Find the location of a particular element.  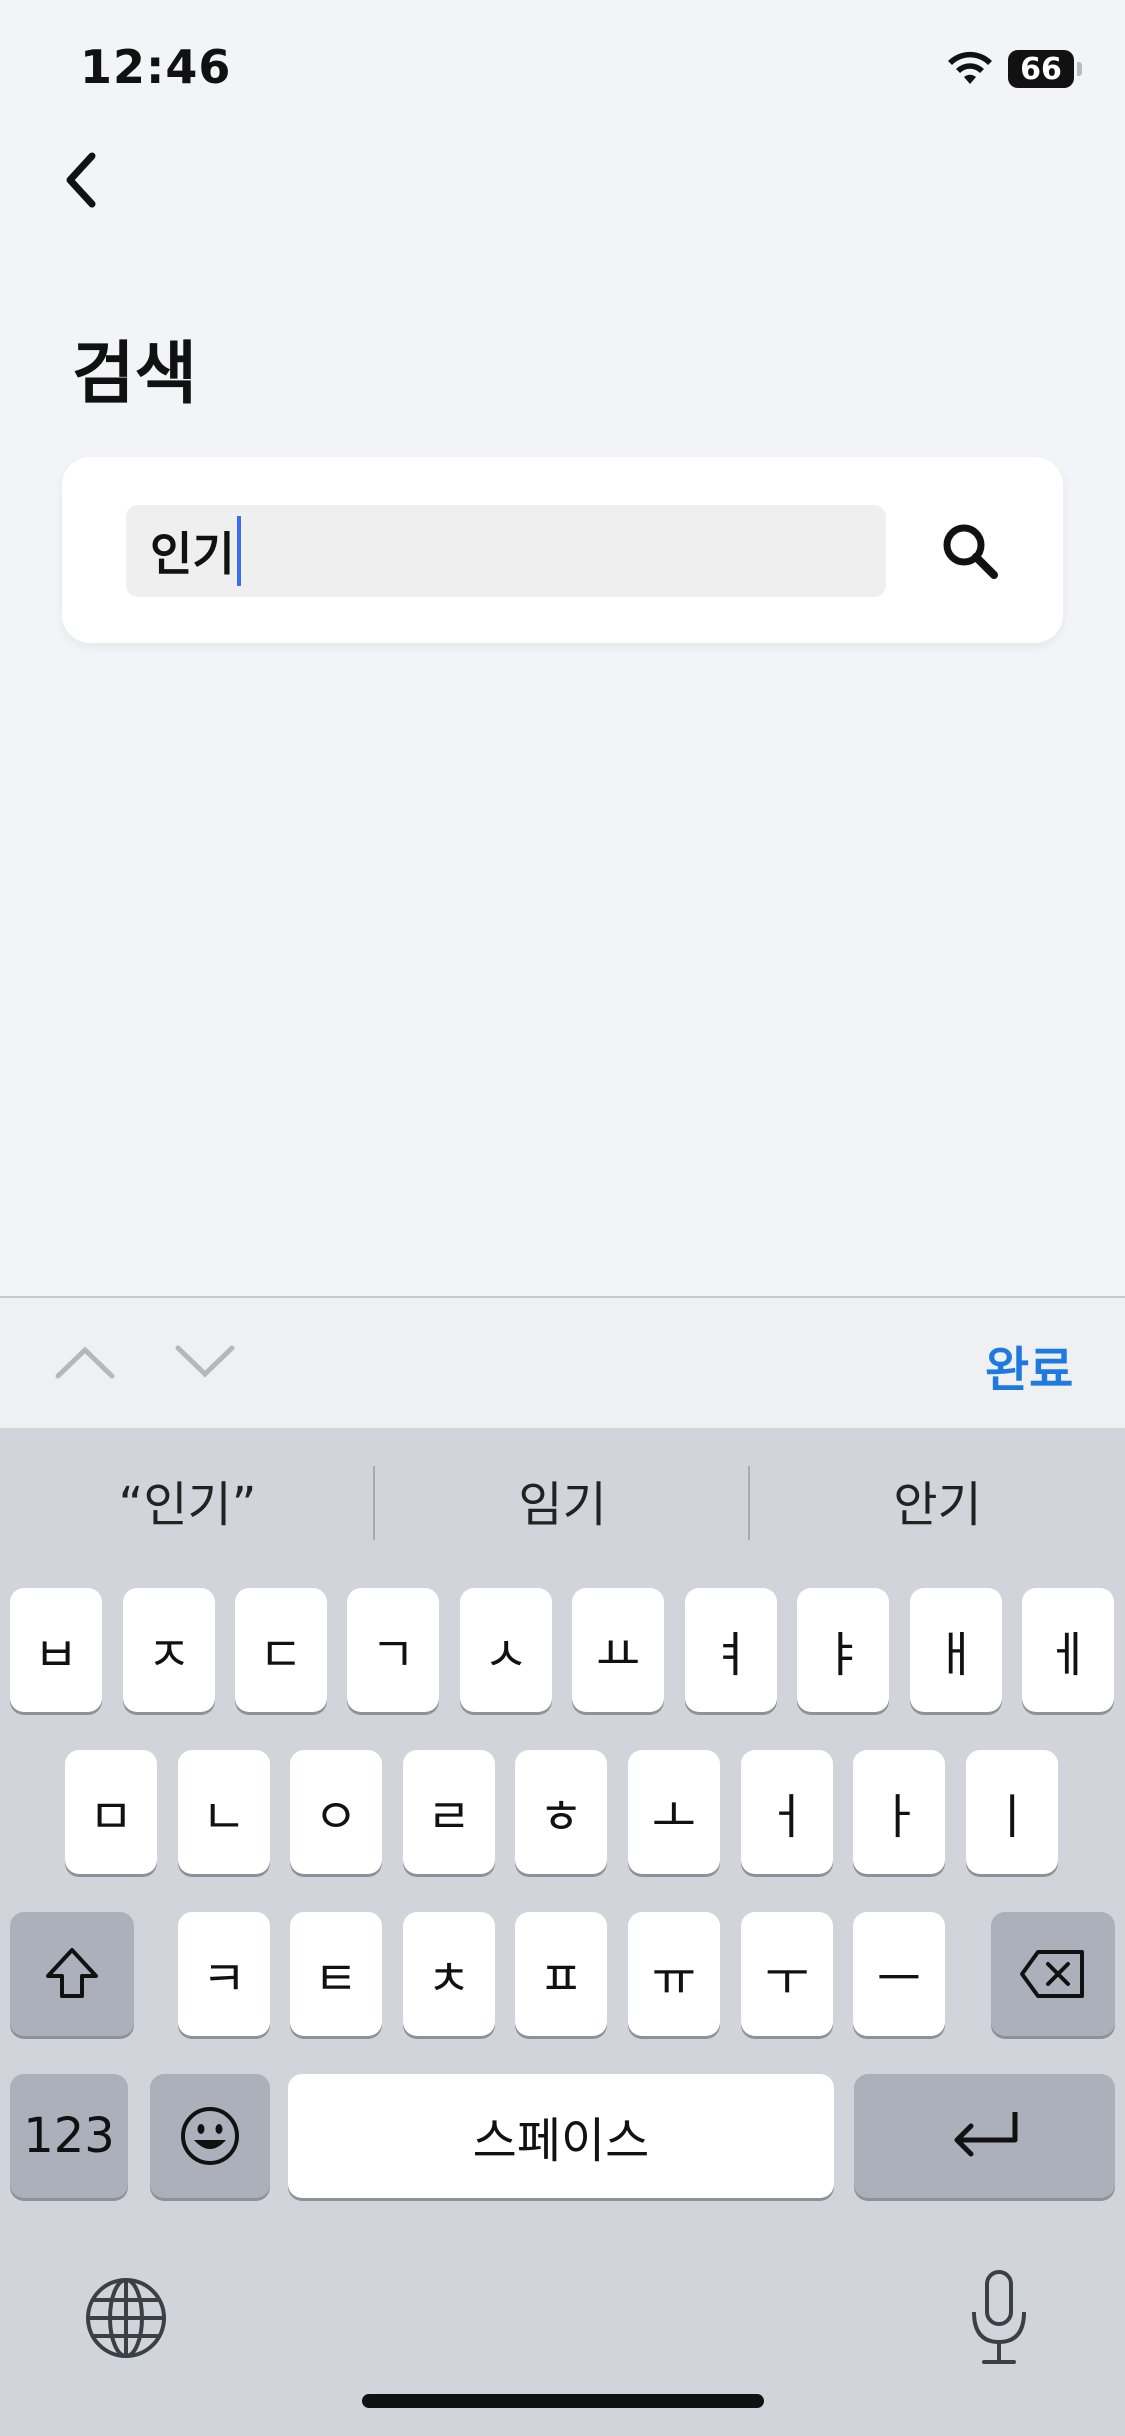

key: ㅕ is located at coordinates (731, 1650).